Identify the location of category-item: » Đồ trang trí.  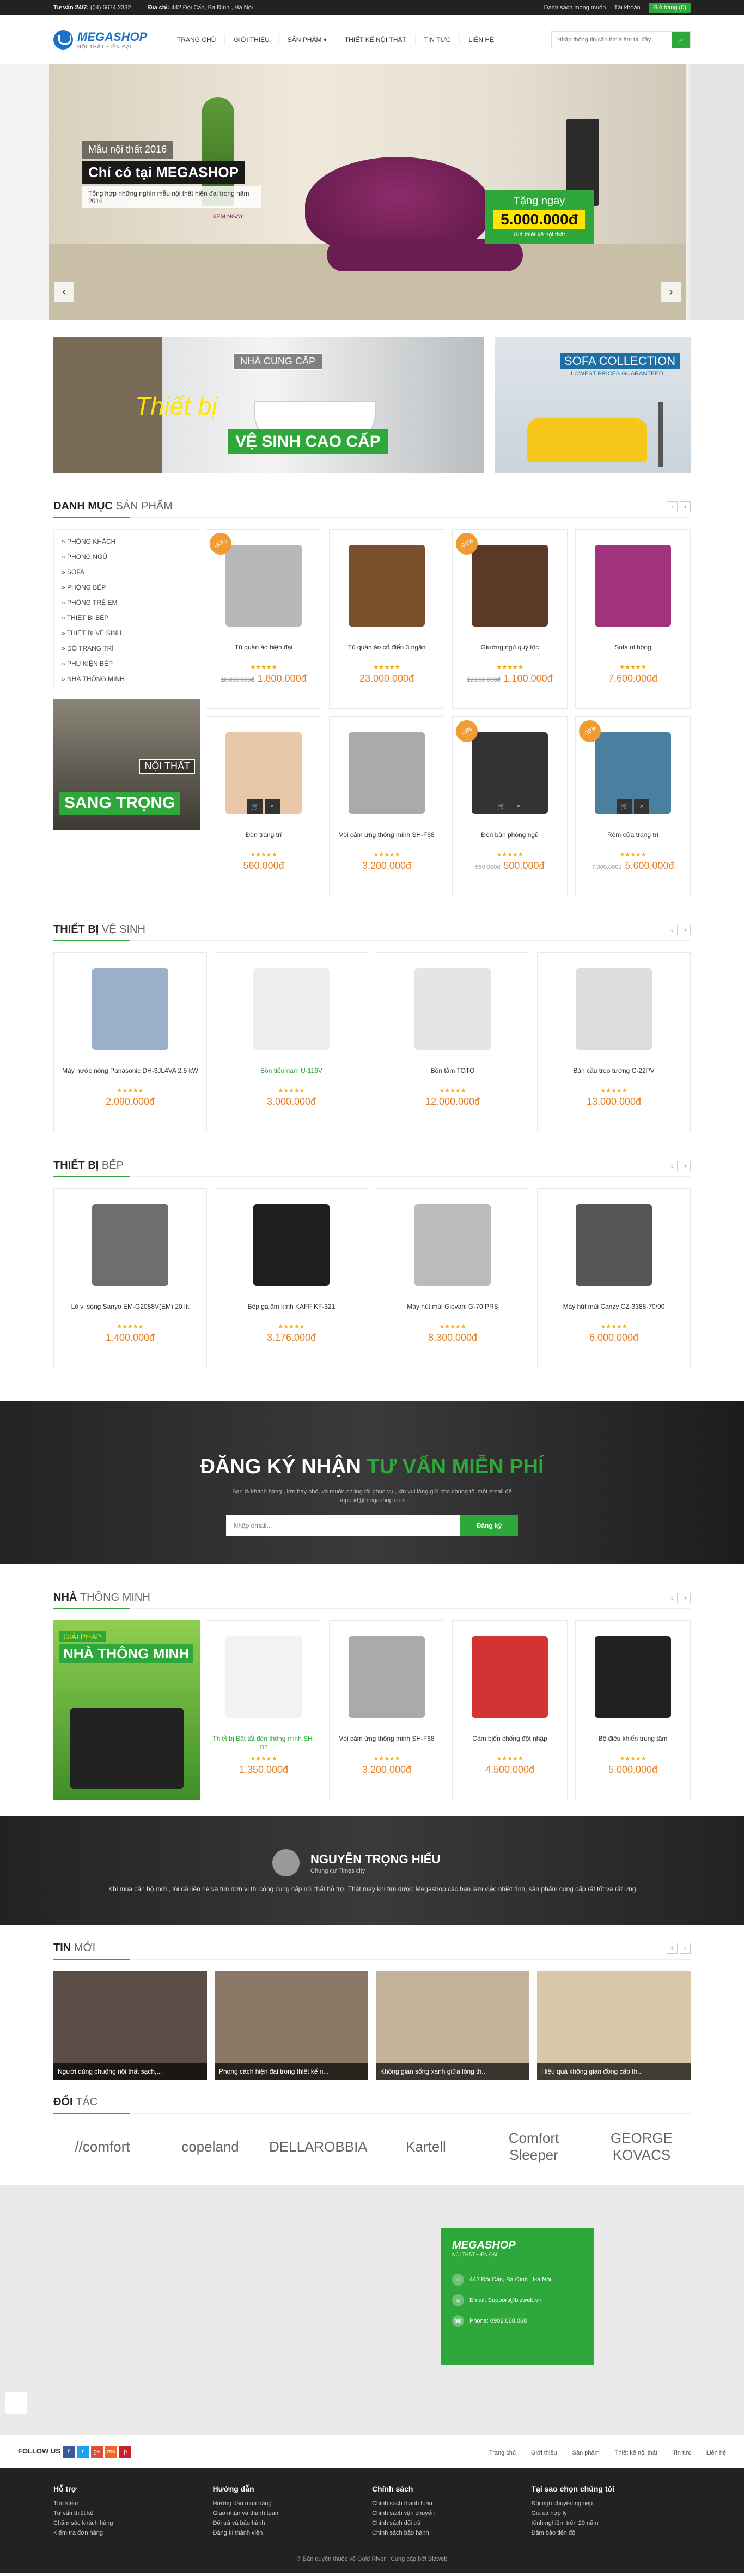
(127, 649).